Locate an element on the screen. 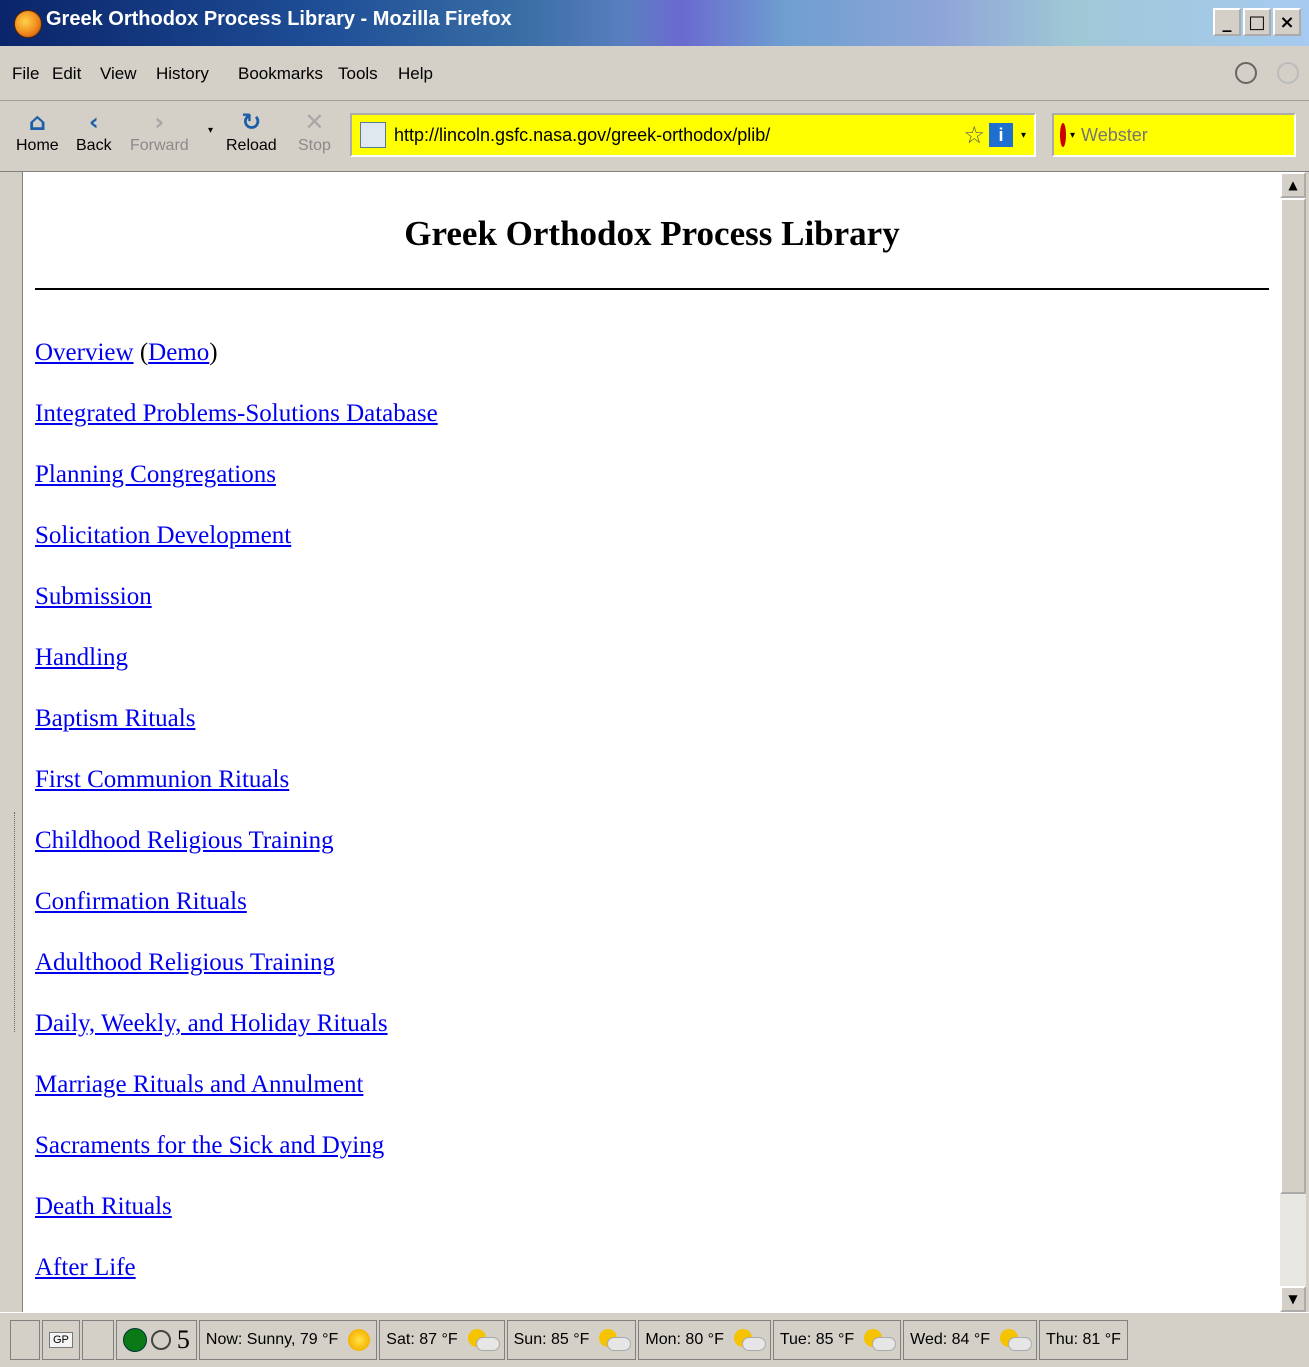 The height and width of the screenshot is (1367, 1309). scroll-thumb is located at coordinates (1293, 696).